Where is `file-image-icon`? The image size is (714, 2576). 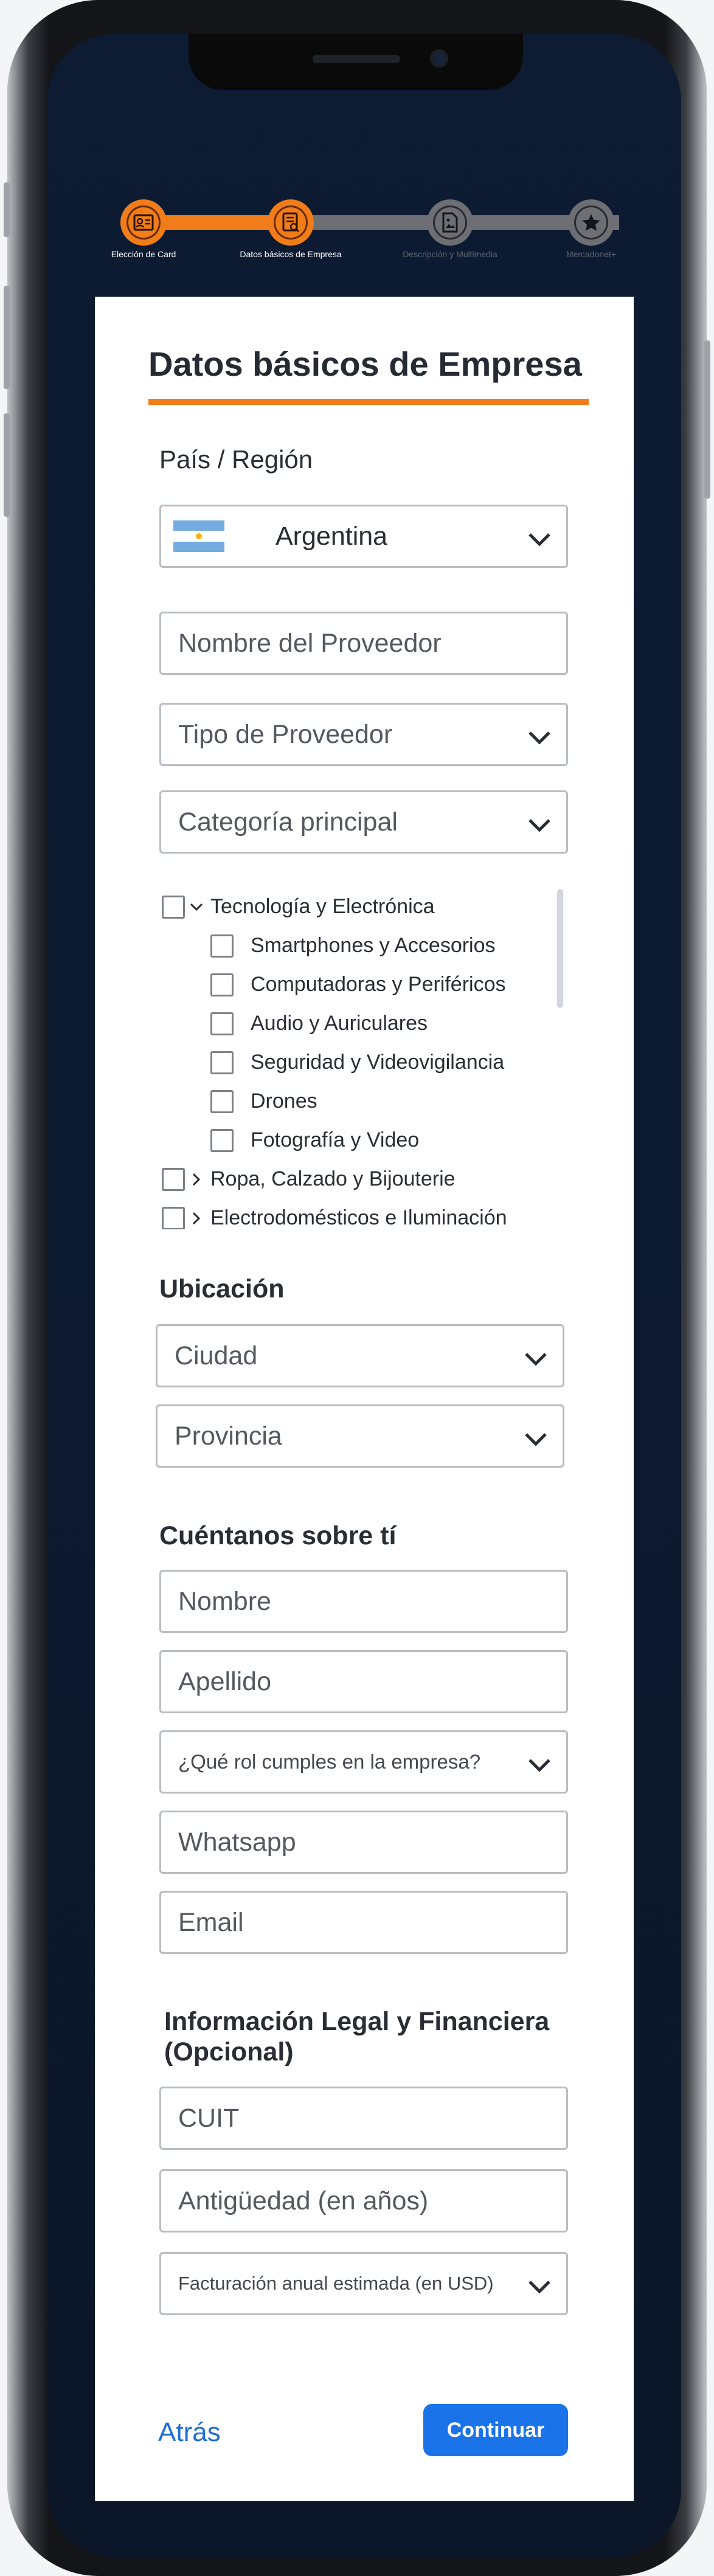
file-image-icon is located at coordinates (450, 223).